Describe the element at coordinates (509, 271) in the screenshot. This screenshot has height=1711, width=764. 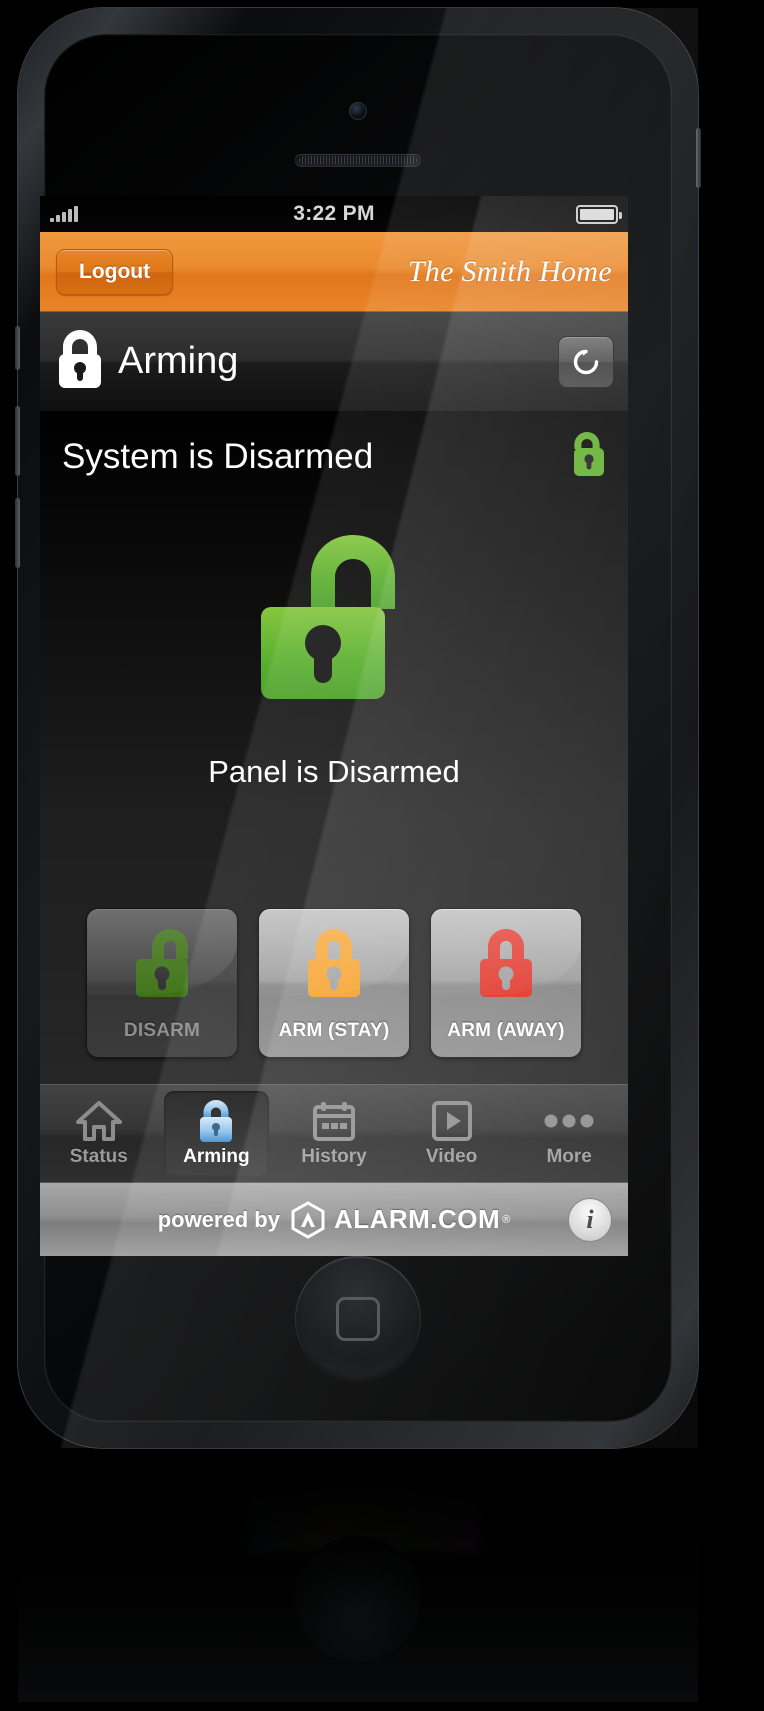
I see `home-name-label: The Smith Home` at that location.